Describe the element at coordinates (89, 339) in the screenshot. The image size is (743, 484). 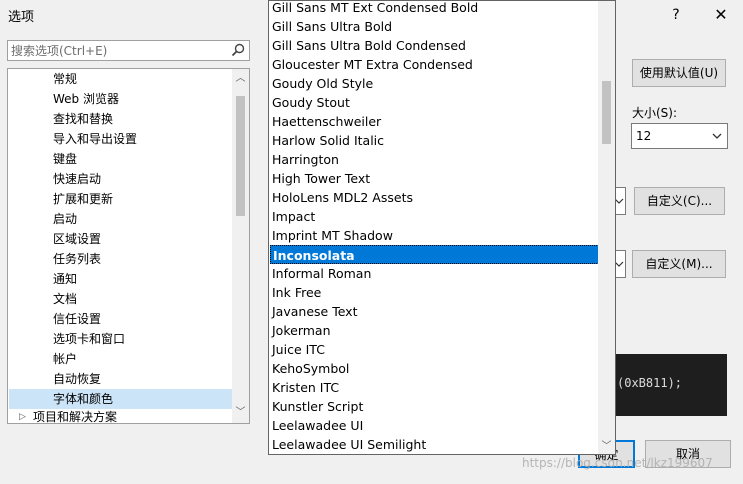
I see `tree-item-tabs-windows: 选项卡和窗口` at that location.